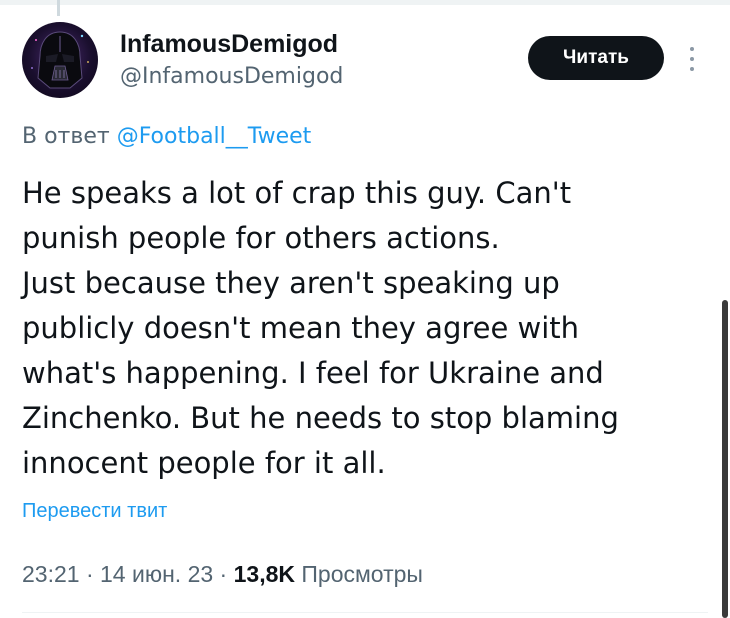  What do you see at coordinates (94, 511) in the screenshot?
I see `translate-tweet-link: Перевести твит` at bounding box center [94, 511].